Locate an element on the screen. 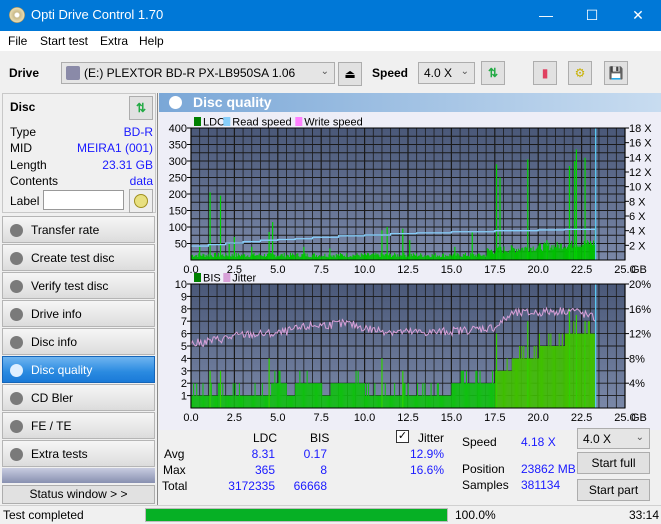 The height and width of the screenshot is (524, 661). close-button: ✕ is located at coordinates (638, 15).